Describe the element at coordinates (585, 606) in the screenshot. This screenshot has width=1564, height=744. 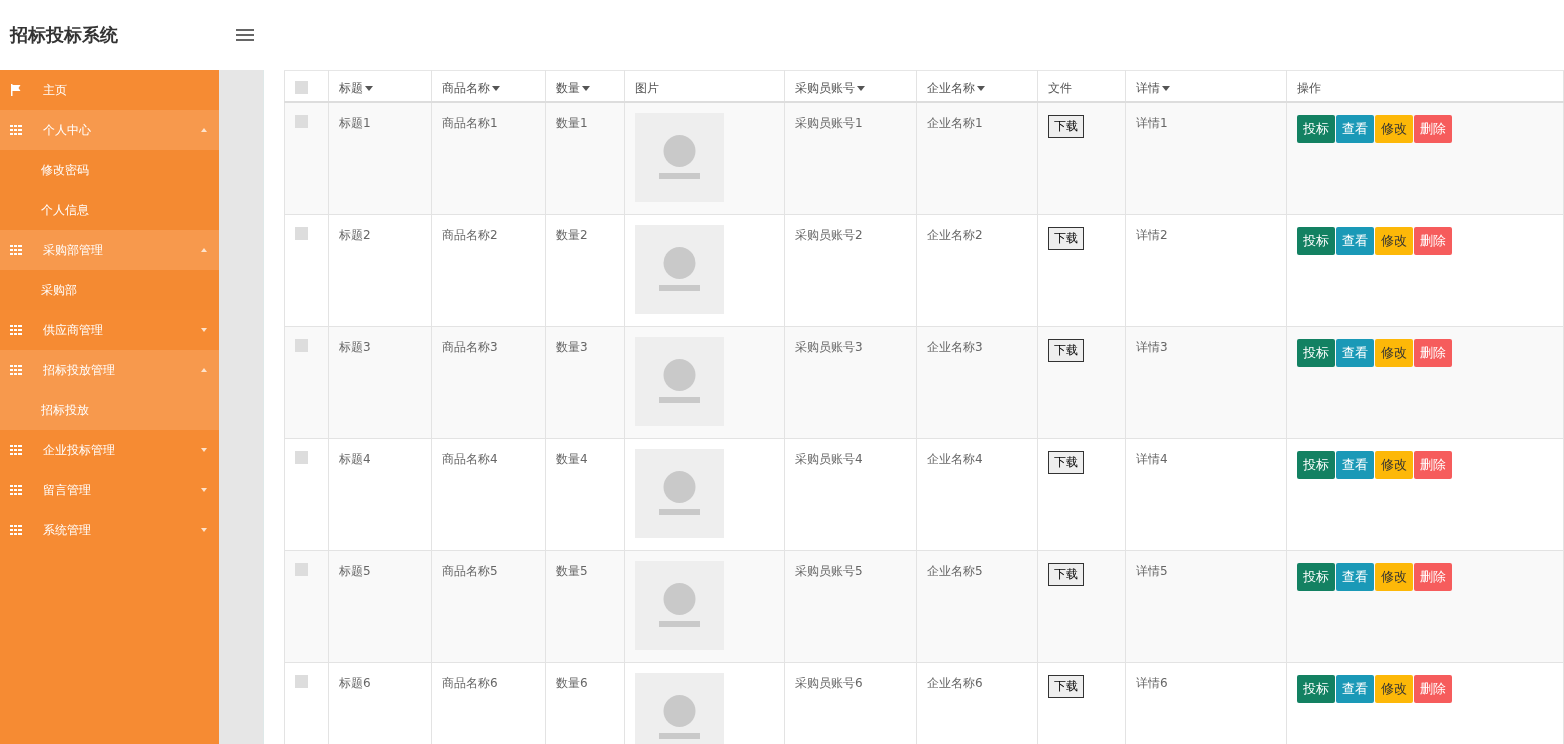
I see `table-cell: 数量5` at that location.